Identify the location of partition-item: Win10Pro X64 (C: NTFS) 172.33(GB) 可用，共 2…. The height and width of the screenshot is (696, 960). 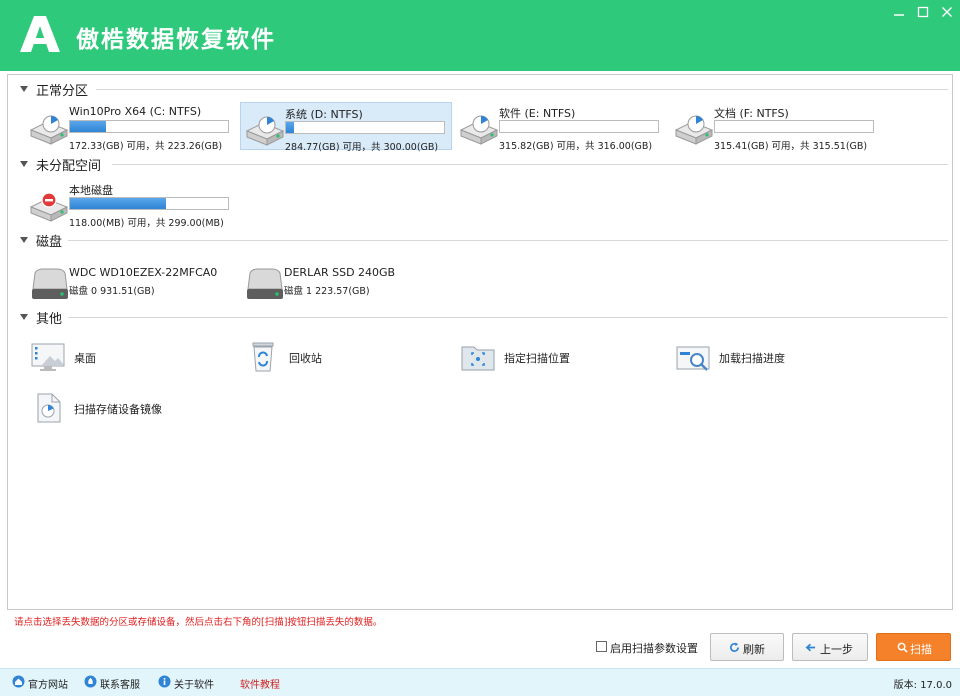
(131, 127).